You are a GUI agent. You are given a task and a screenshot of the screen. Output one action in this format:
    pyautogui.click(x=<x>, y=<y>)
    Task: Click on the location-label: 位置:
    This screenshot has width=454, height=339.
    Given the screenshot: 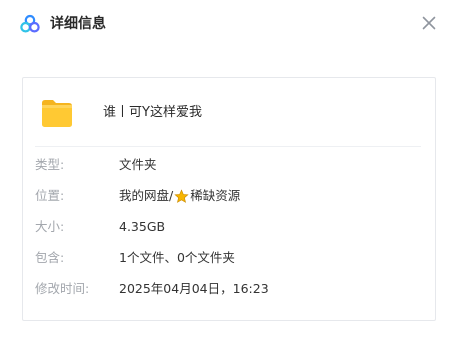 What is the action you would take?
    pyautogui.click(x=50, y=195)
    